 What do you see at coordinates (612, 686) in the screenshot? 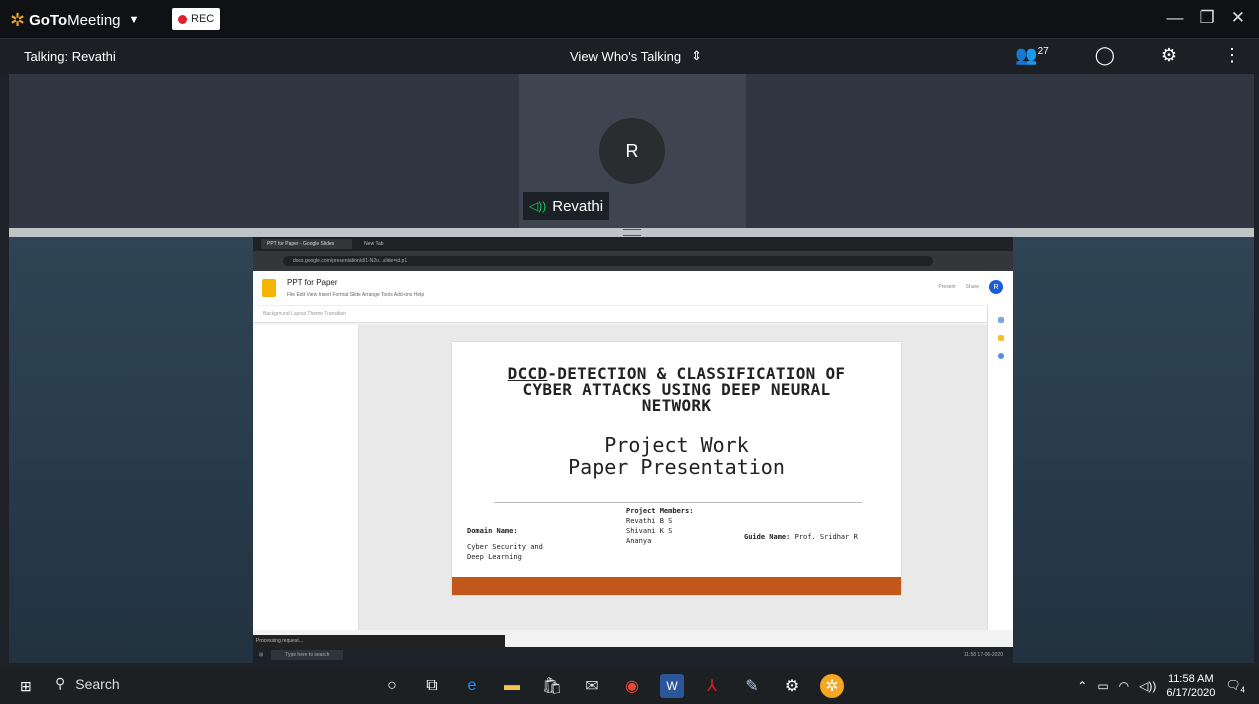
I see `taskbar-apps: ○ ⧉ e ▬ 🛍 ✉ ◉ W ⅄ ✎ ⚙ ✲` at bounding box center [612, 686].